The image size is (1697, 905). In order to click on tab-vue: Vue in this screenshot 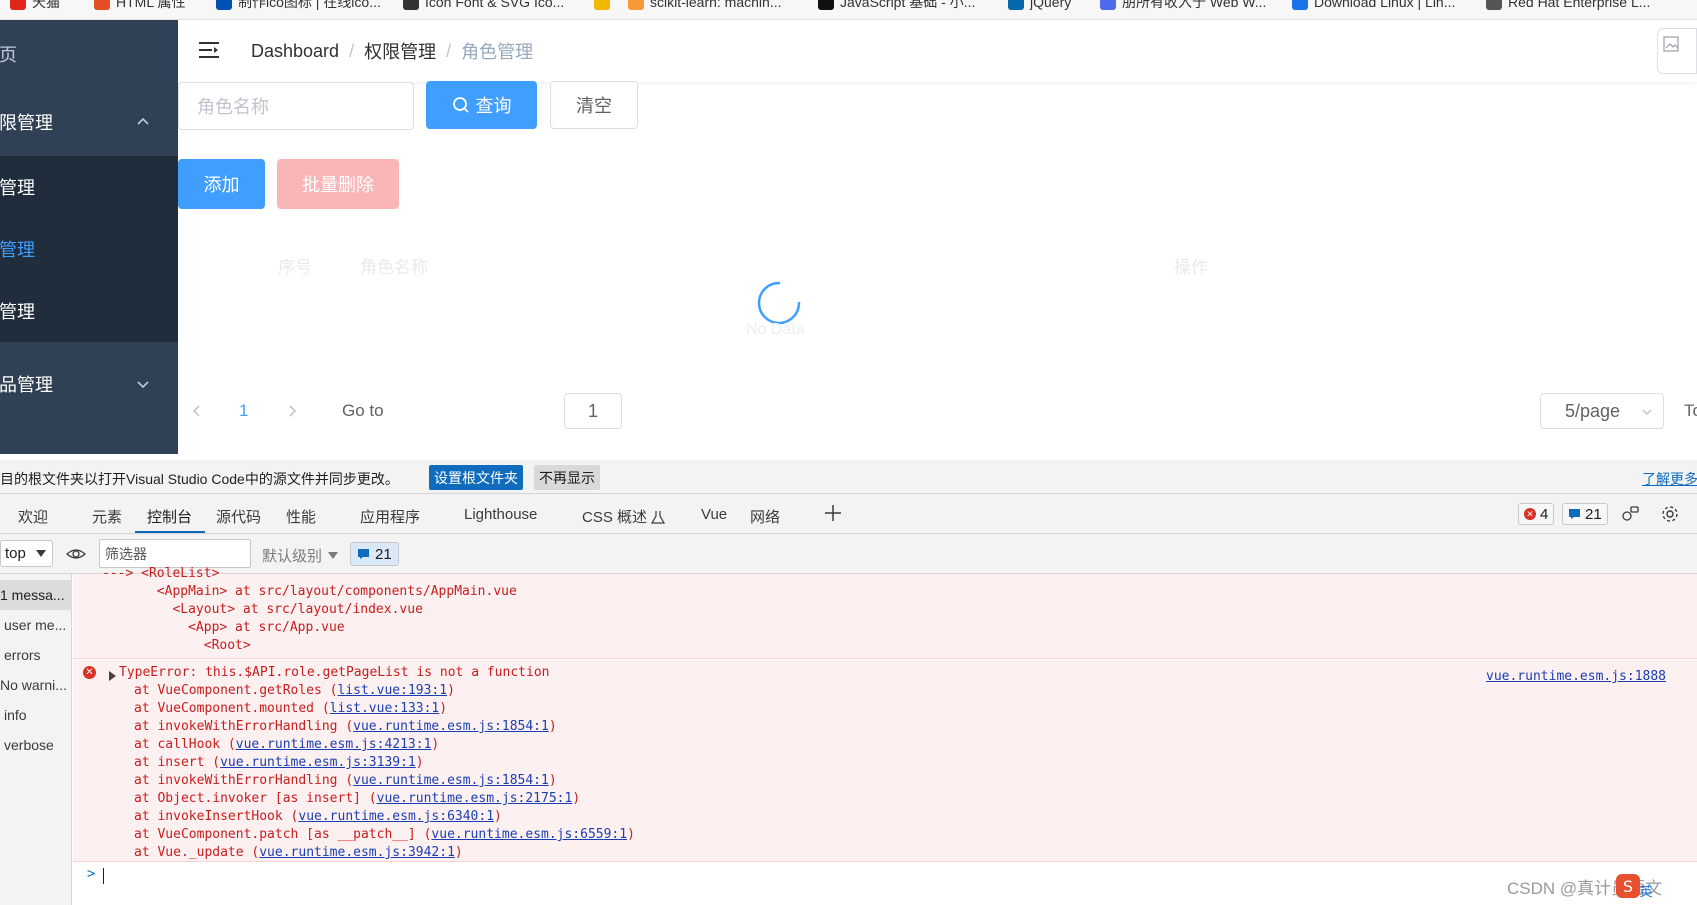, I will do `click(714, 514)`.